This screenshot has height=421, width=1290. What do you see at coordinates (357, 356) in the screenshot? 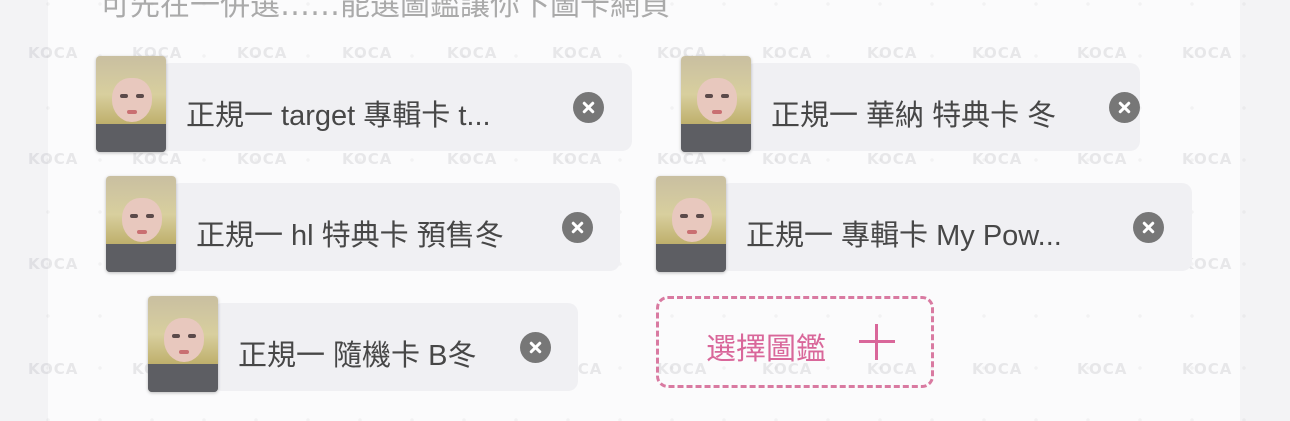
I see `chip-label-5: 正規一 隨機卡 B冬` at bounding box center [357, 356].